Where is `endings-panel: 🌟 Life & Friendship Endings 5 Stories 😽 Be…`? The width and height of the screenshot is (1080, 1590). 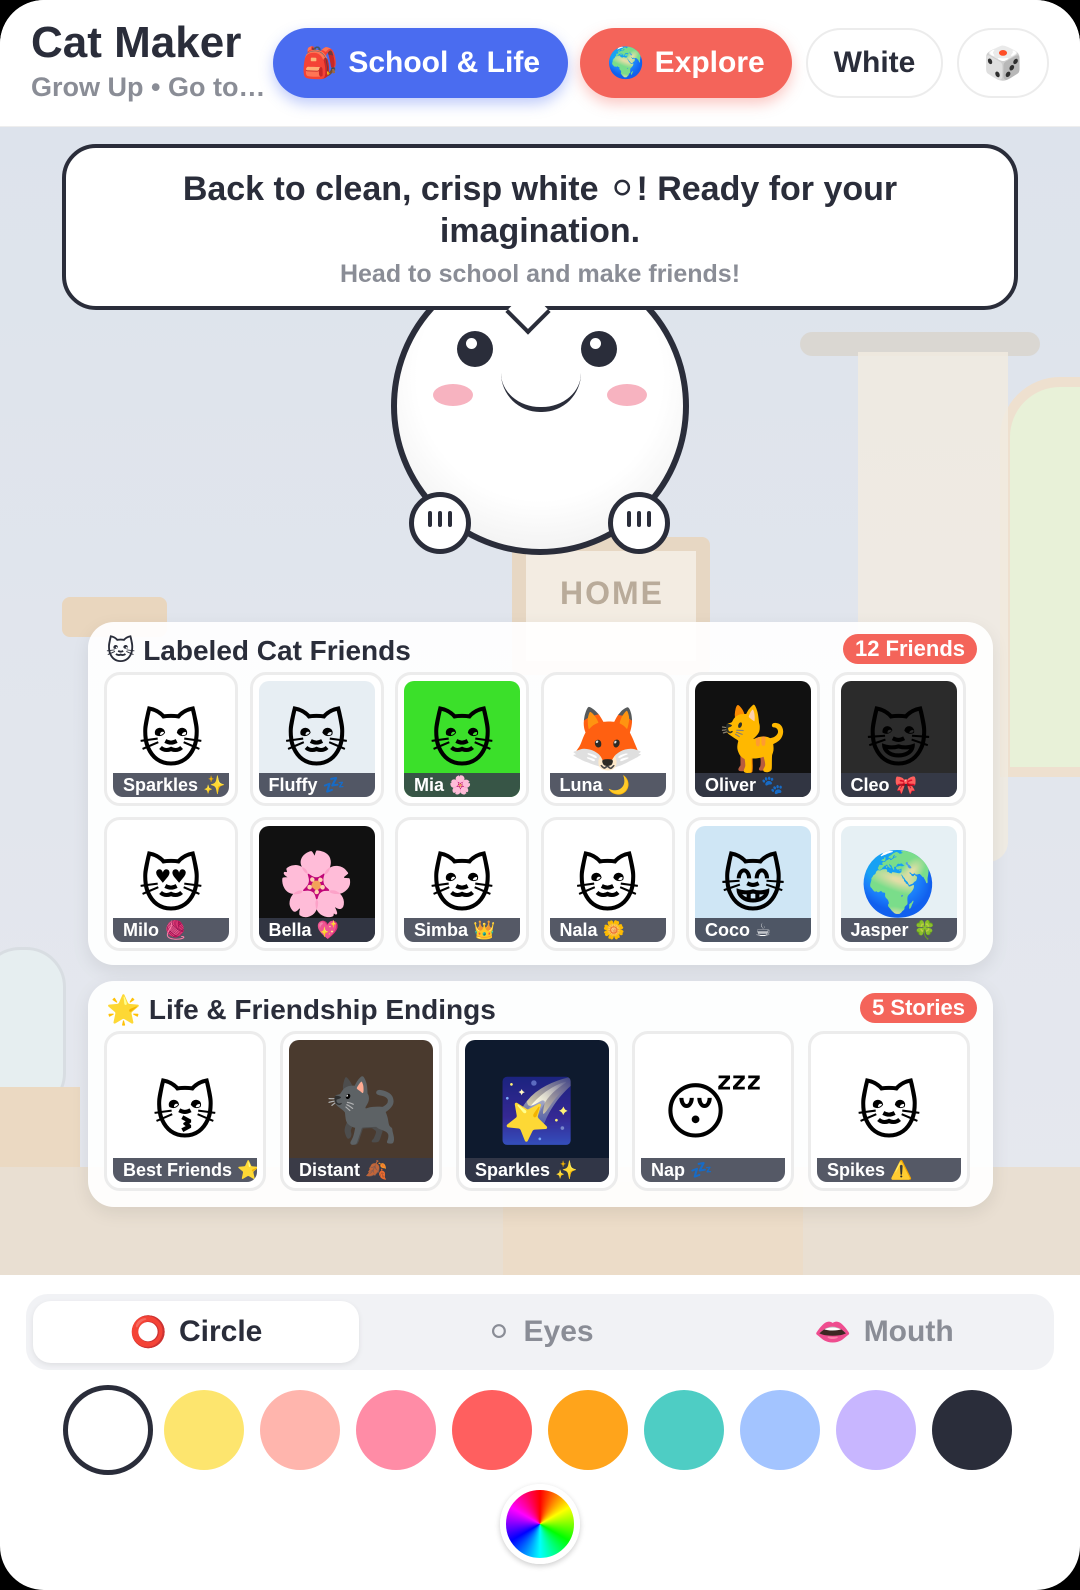
endings-panel: 🌟 Life & Friendship Endings 5 Stories 😽 Be… is located at coordinates (540, 1094).